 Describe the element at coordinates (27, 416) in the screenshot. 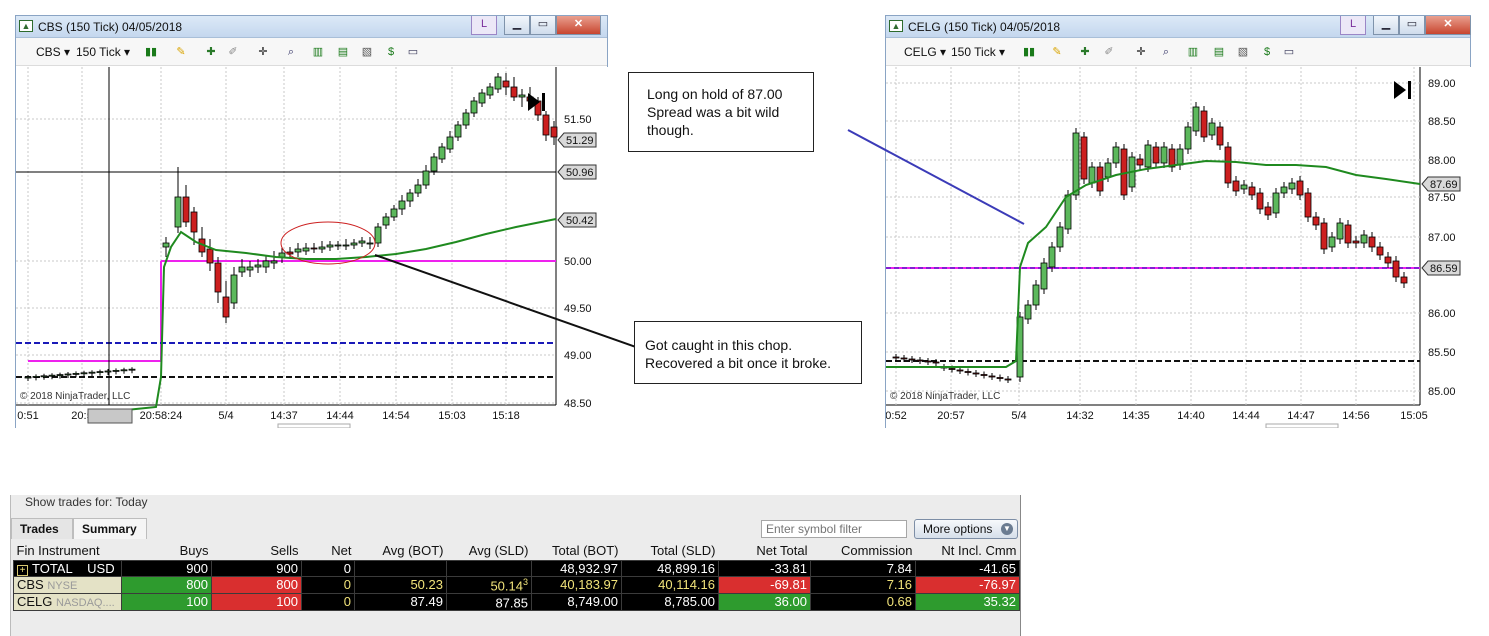

I see `time-tick-label: 0:51` at that location.